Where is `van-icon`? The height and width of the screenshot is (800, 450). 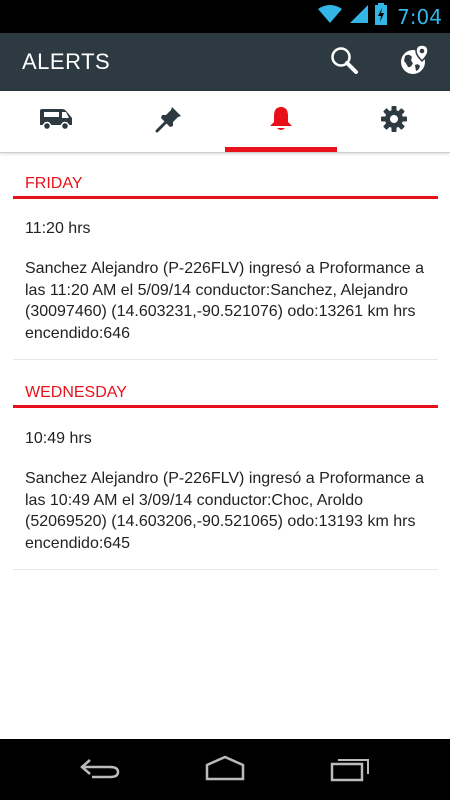
van-icon is located at coordinates (56, 121).